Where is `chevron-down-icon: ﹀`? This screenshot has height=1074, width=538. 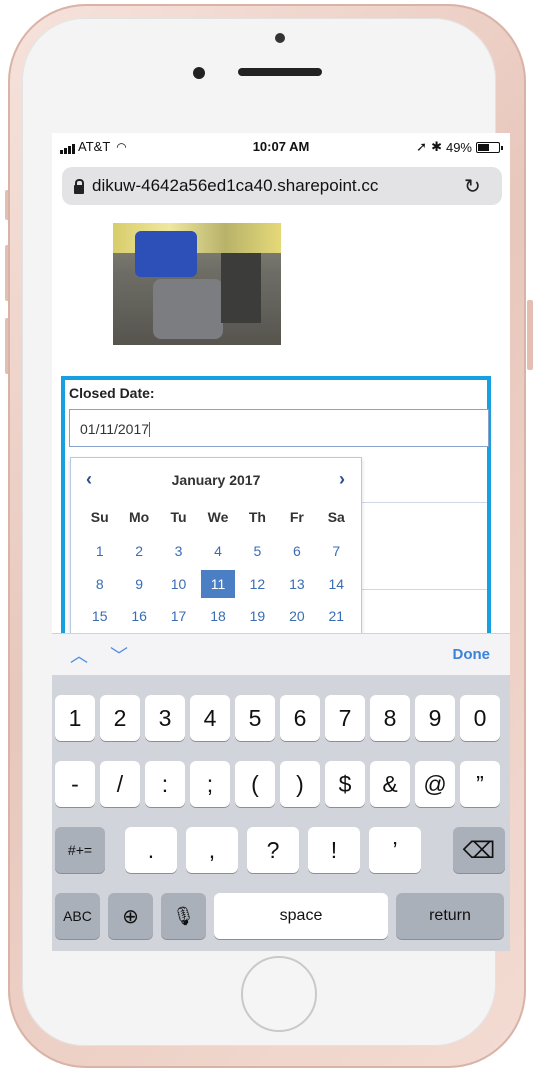
chevron-down-icon: ﹀ is located at coordinates (119, 655).